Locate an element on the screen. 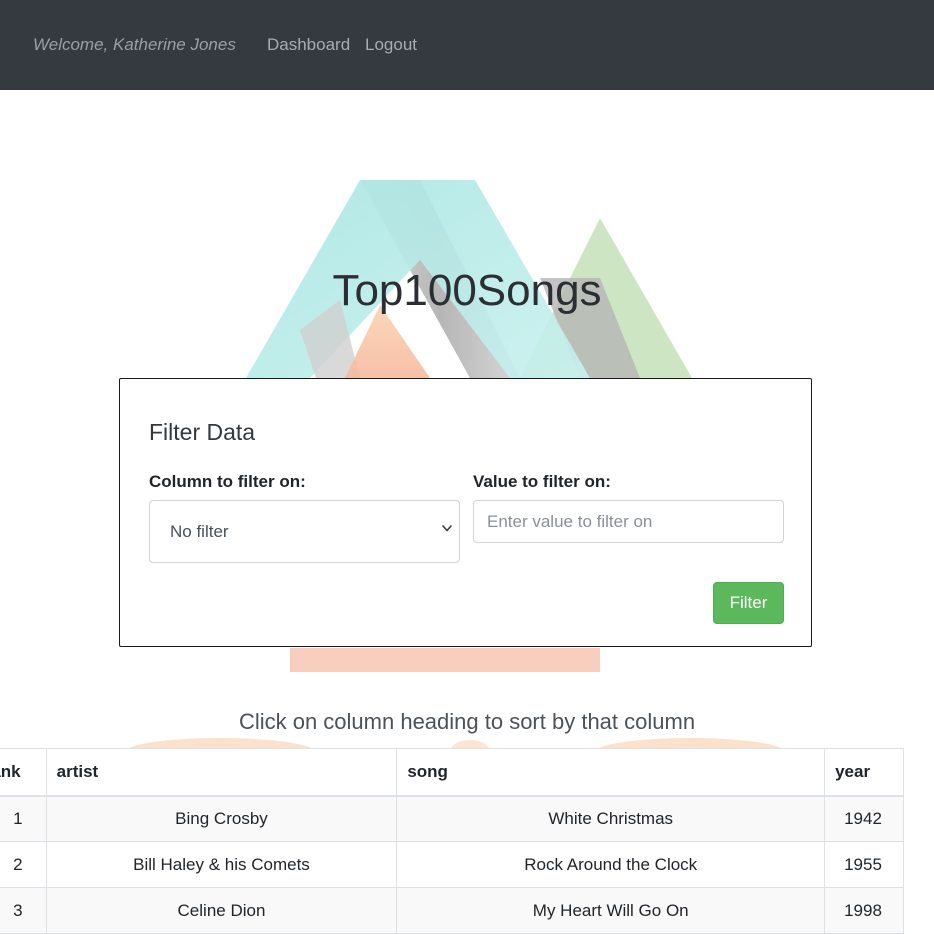 The width and height of the screenshot is (934, 934). filter-title: Filter Data is located at coordinates (202, 432).